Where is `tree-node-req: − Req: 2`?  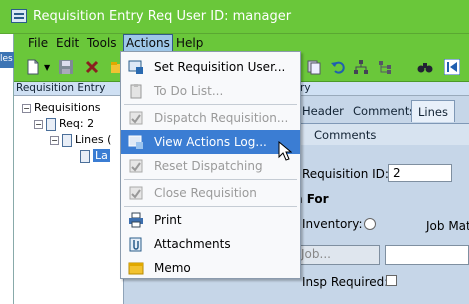 tree-node-req: − Req: 2 is located at coordinates (64, 124).